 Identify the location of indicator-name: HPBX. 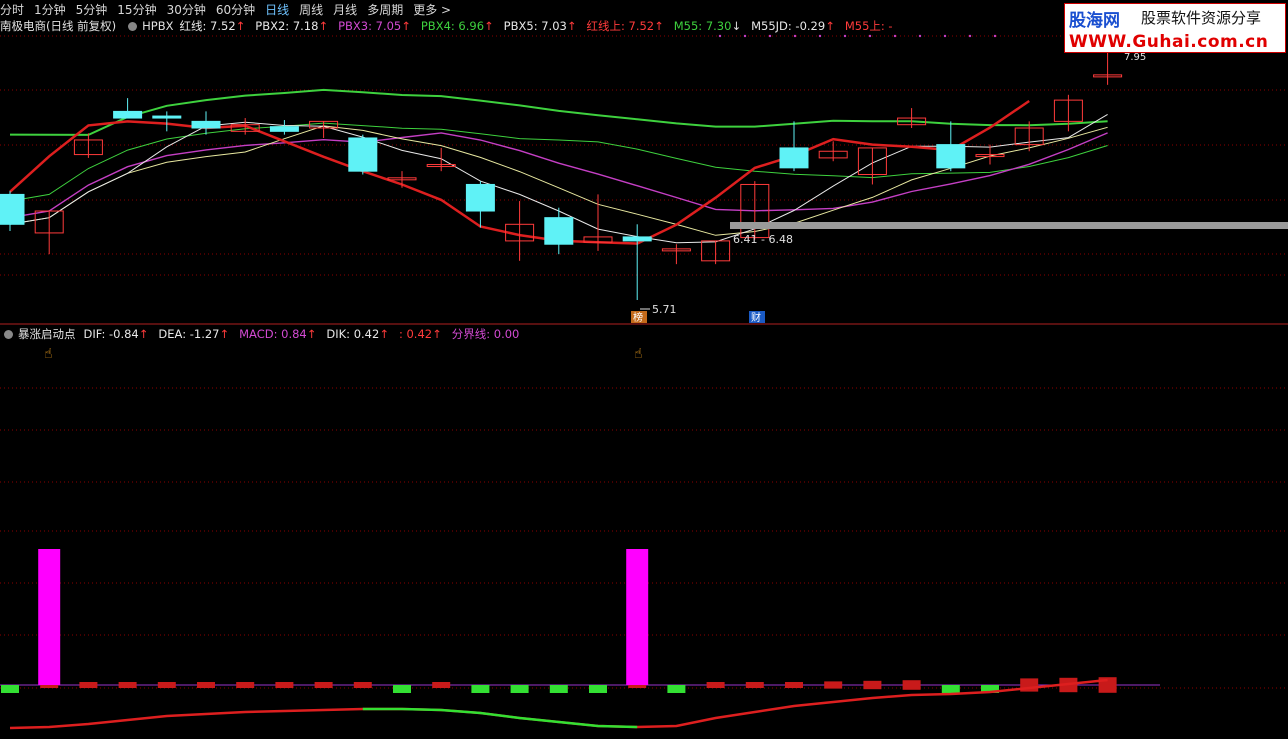
(157, 26).